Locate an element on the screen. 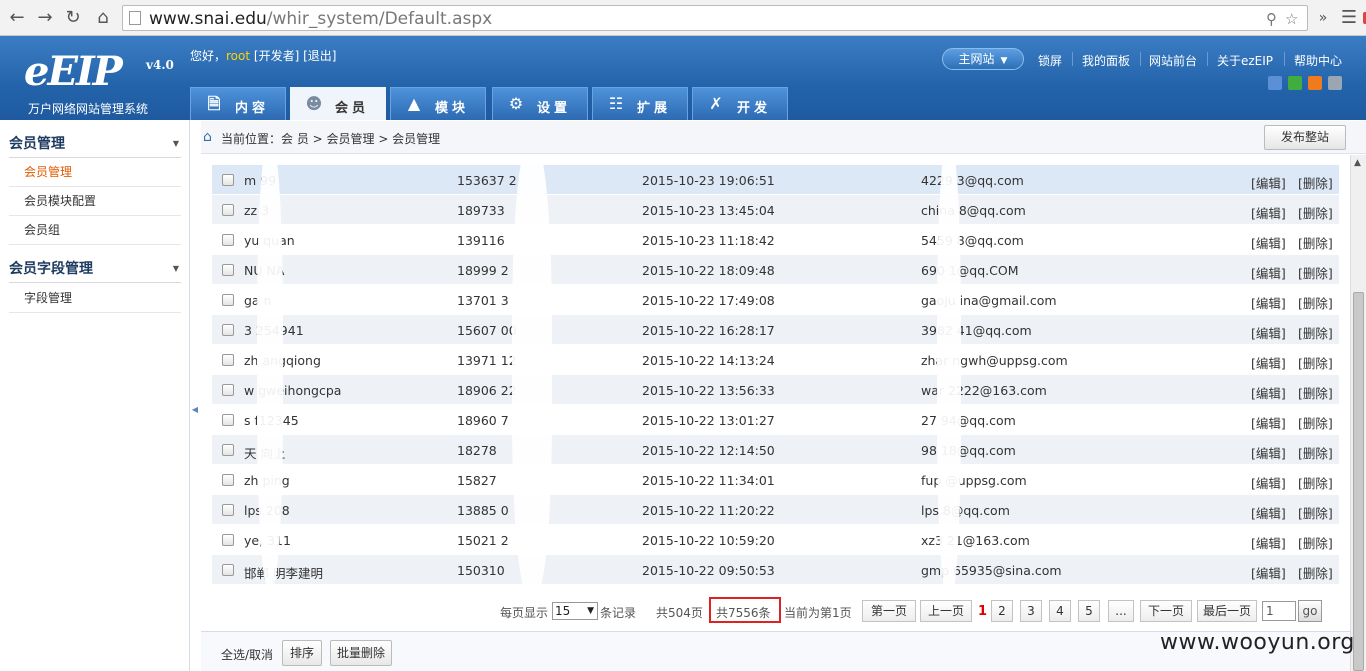  sidebar-item-member-group: 会员组 is located at coordinates (95, 230).